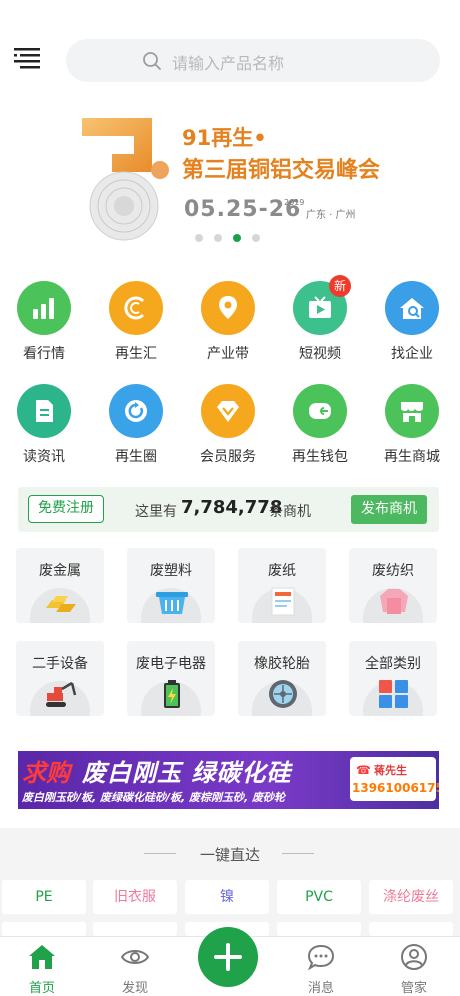  What do you see at coordinates (331, 215) in the screenshot?
I see `banner-city: 广东 · 广州` at bounding box center [331, 215].